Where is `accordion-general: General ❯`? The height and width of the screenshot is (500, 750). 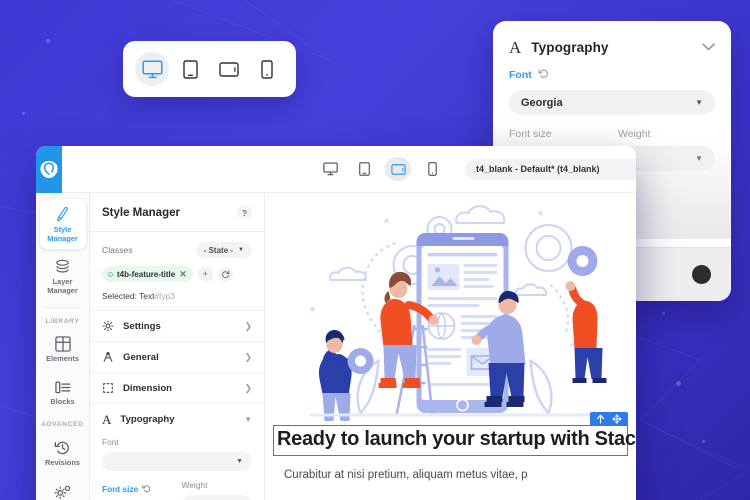
accordion-general: General ❯ is located at coordinates (177, 356).